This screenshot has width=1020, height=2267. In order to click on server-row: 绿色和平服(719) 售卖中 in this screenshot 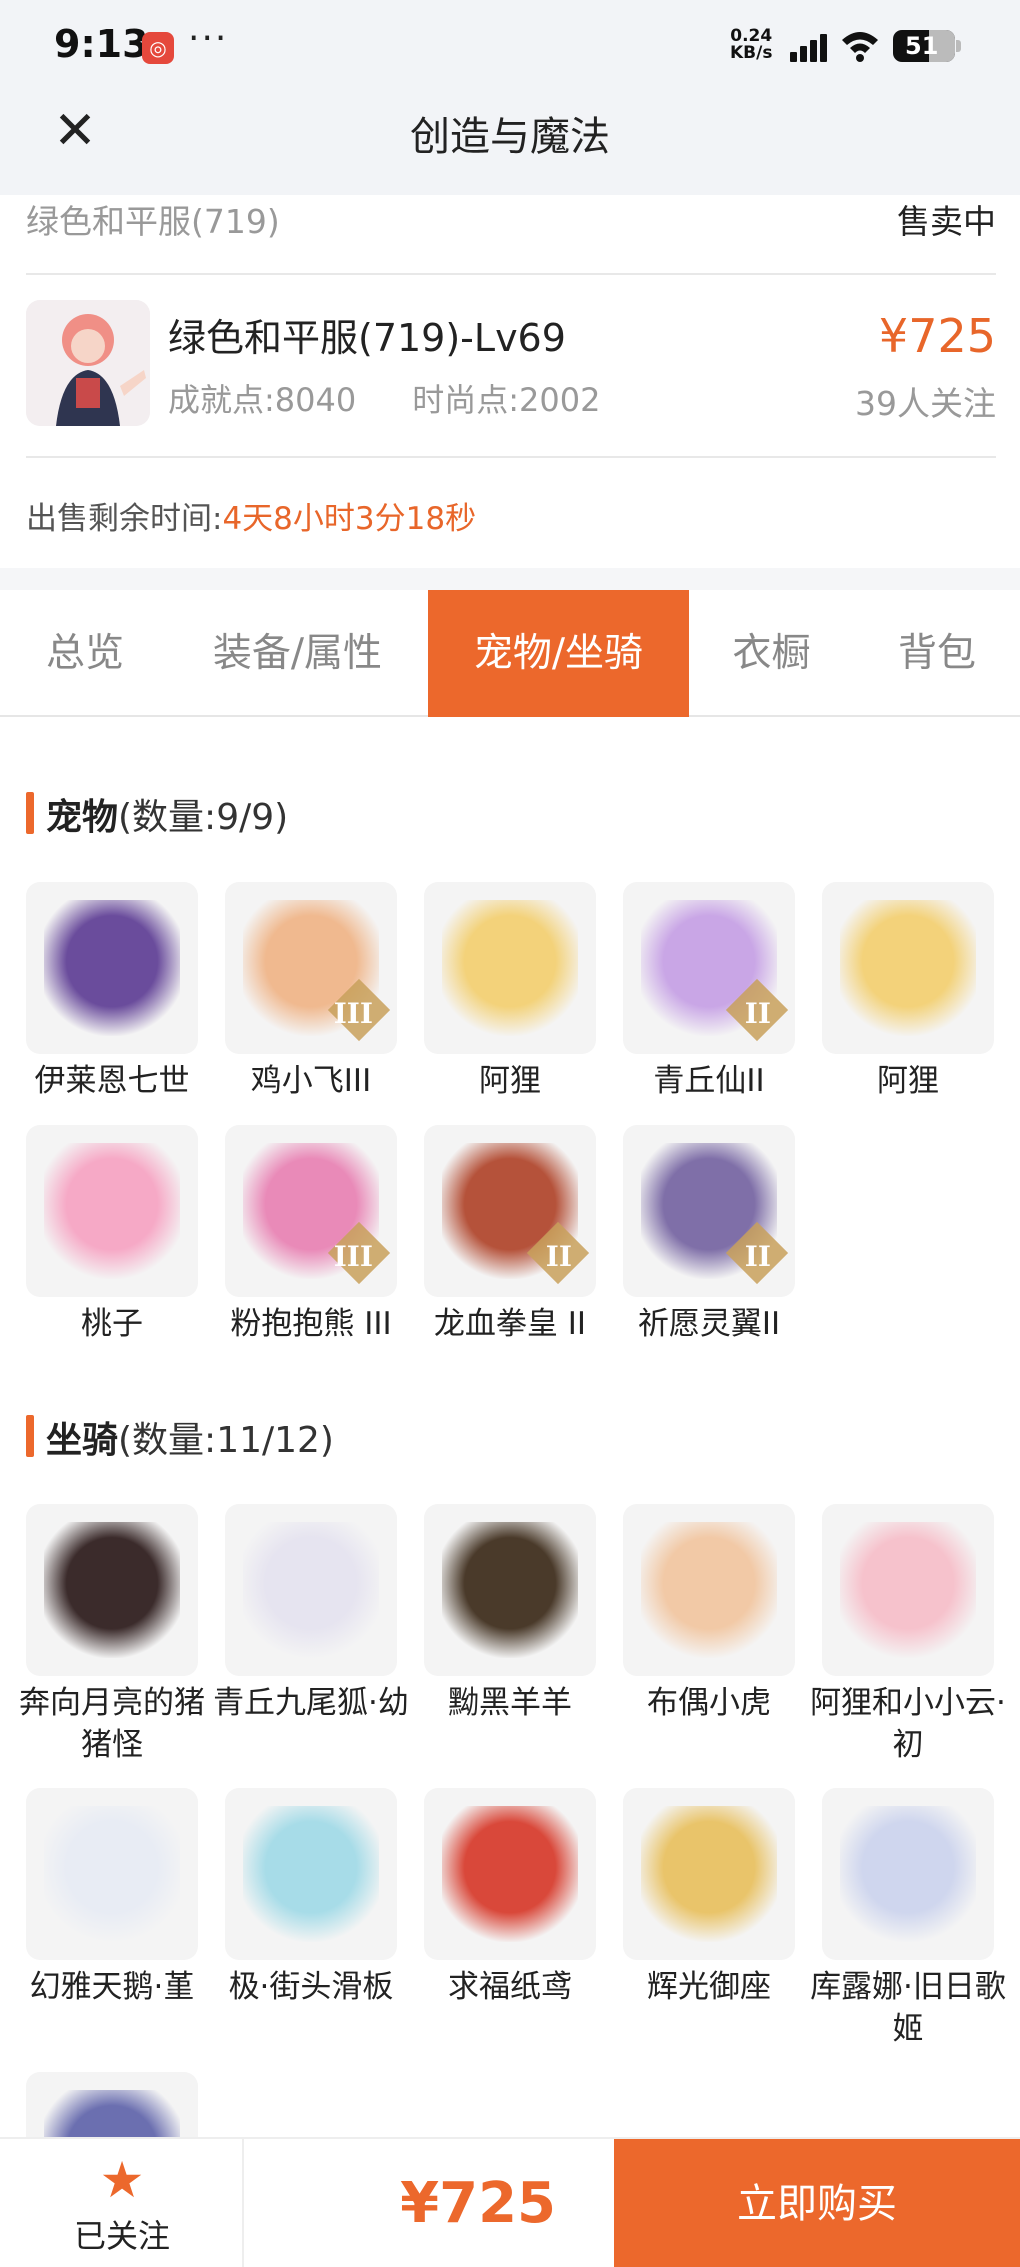, I will do `click(511, 235)`.